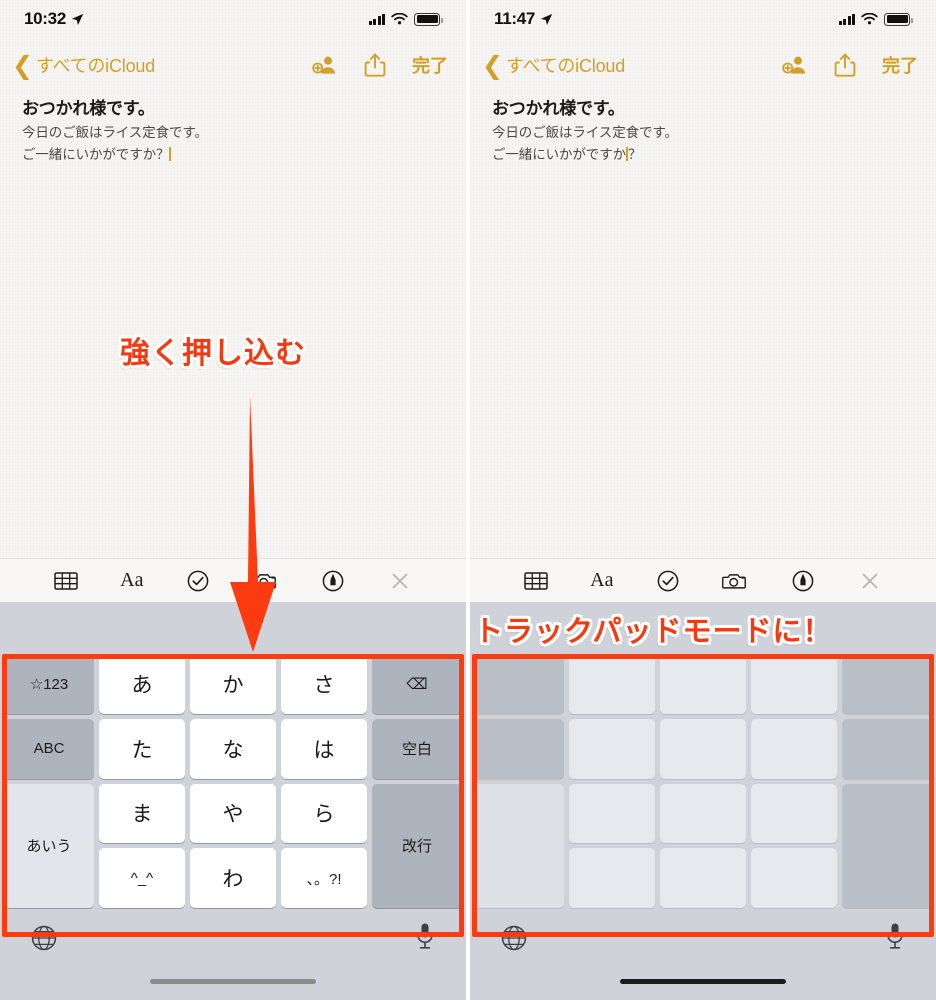  I want to click on format-toolbar-left: Aa, so click(233, 580).